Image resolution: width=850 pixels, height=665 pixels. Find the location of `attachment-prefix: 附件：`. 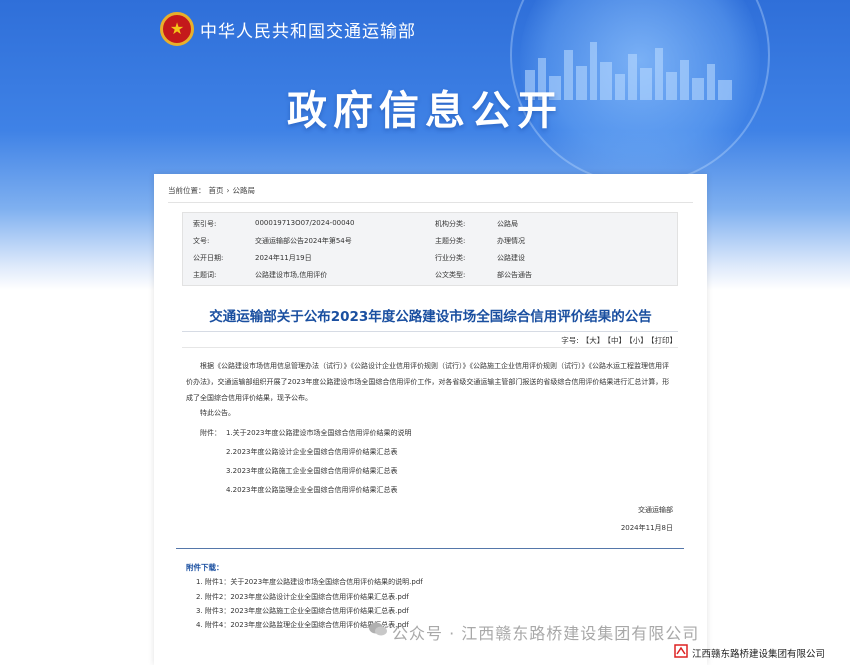

attachment-prefix: 附件： is located at coordinates (210, 433).